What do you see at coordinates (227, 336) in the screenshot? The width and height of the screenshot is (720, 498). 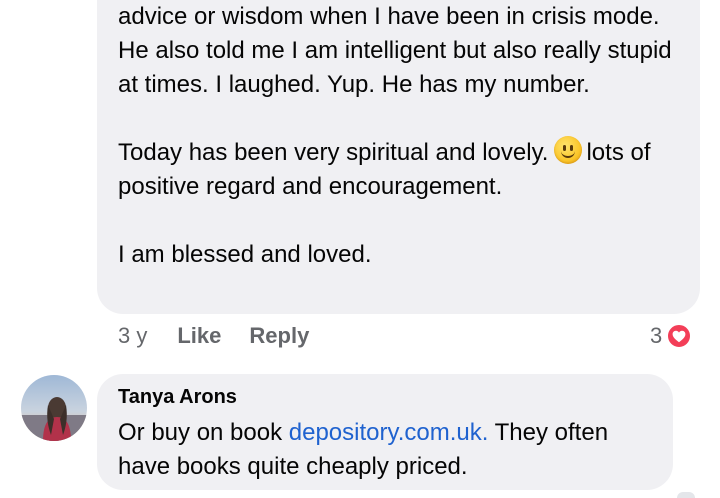 I see `comment-actions: 3 y Like Reply` at bounding box center [227, 336].